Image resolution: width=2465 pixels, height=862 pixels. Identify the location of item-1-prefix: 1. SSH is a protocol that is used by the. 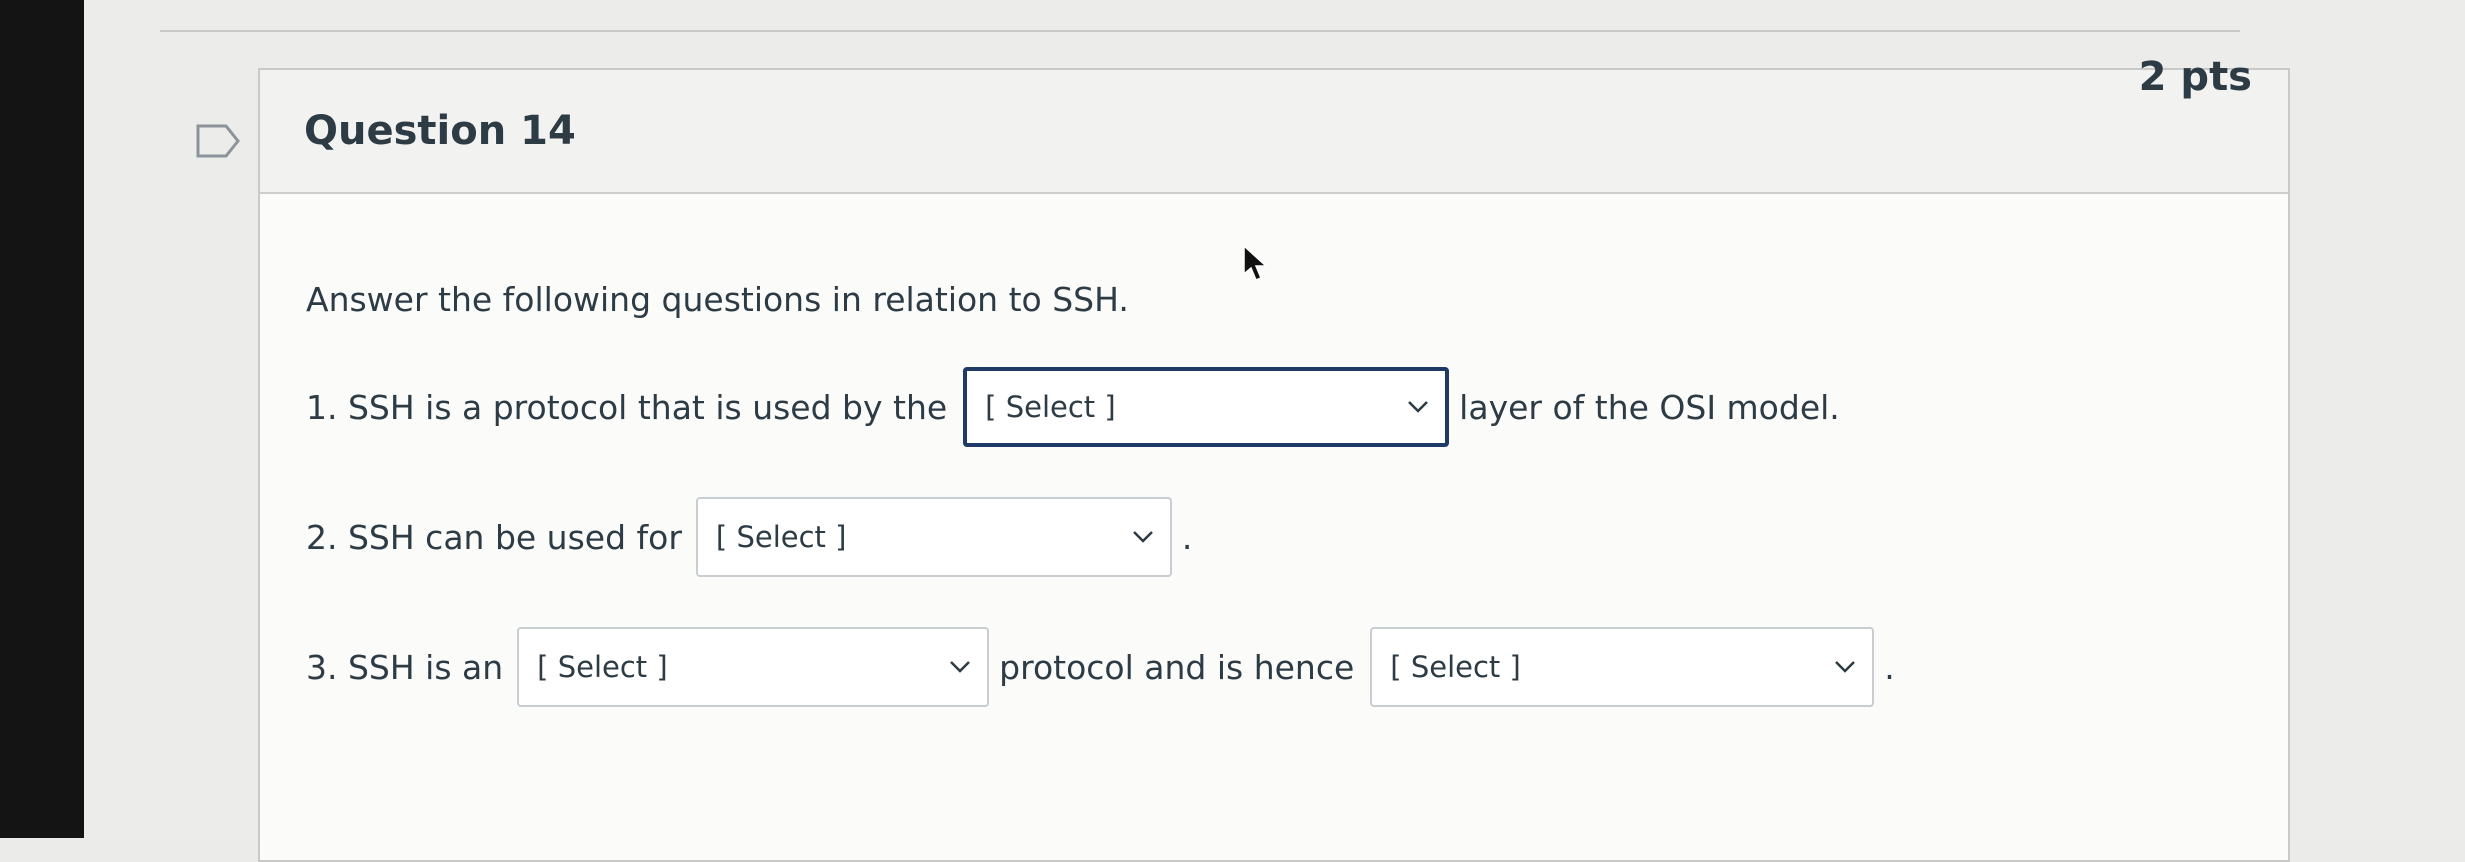
(627, 407).